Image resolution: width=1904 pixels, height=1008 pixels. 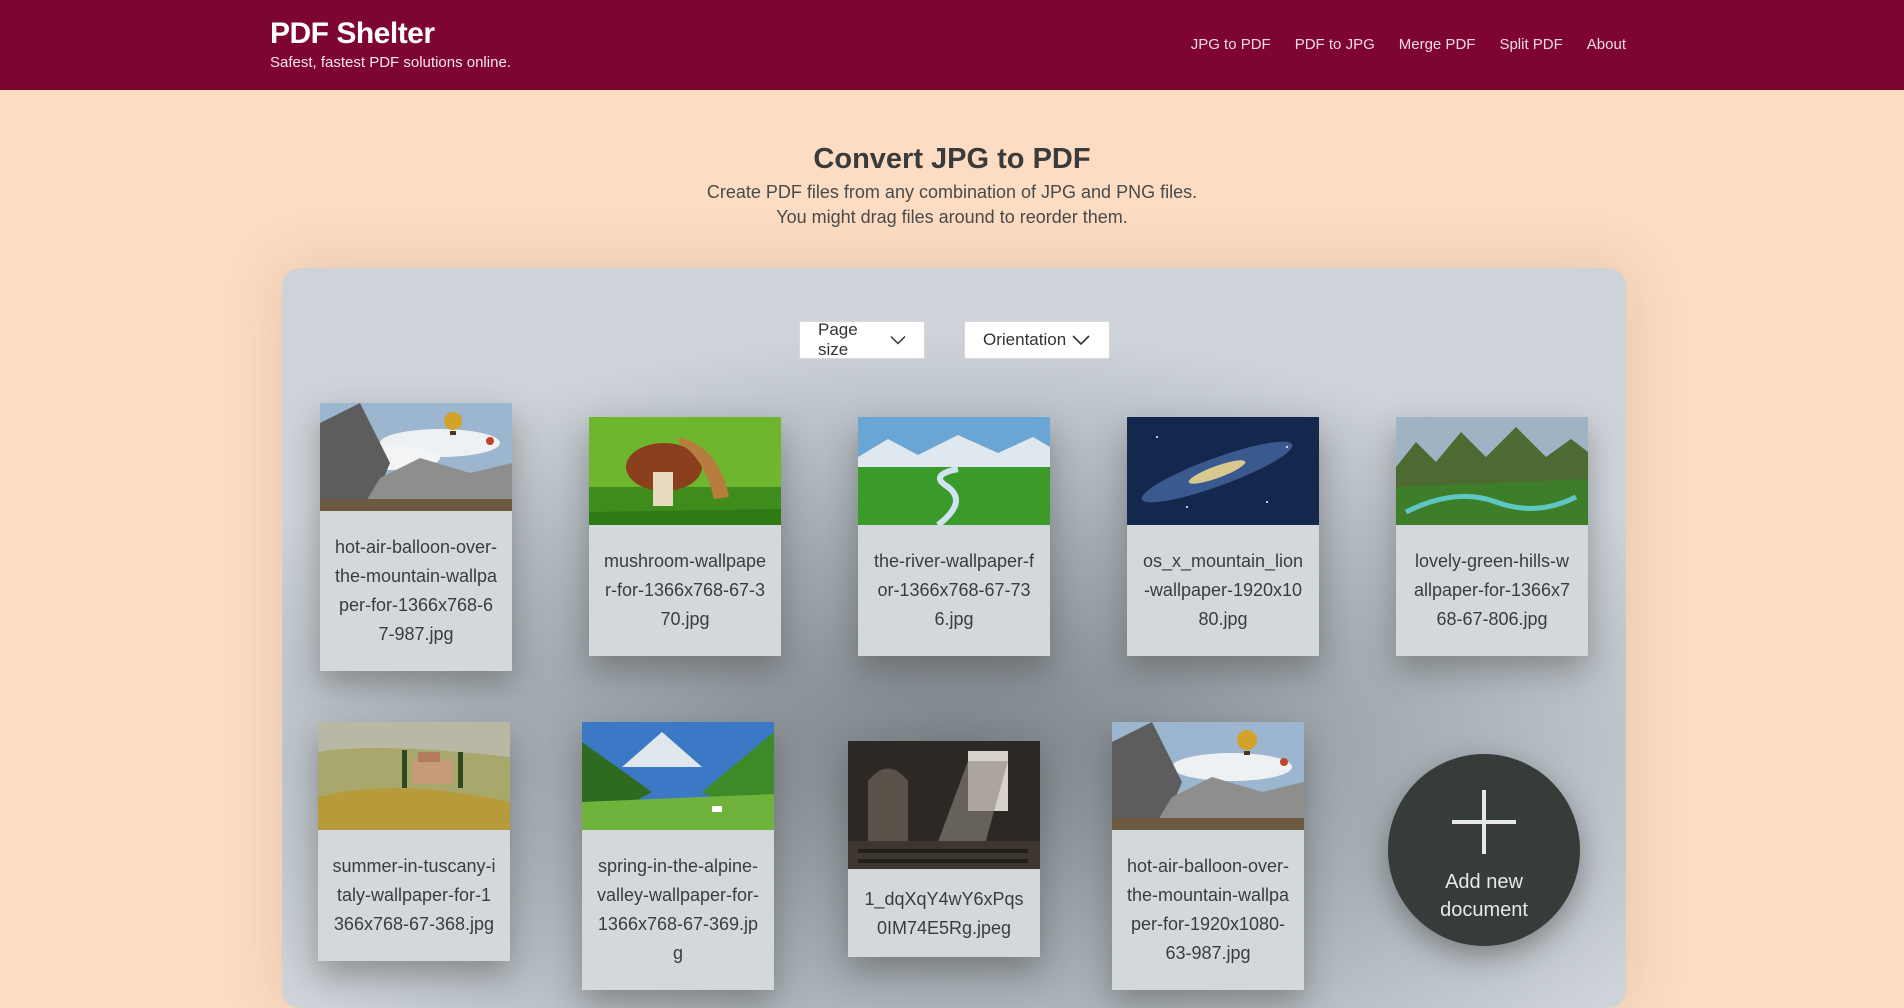 I want to click on hills-thumbnail, so click(x=1492, y=471).